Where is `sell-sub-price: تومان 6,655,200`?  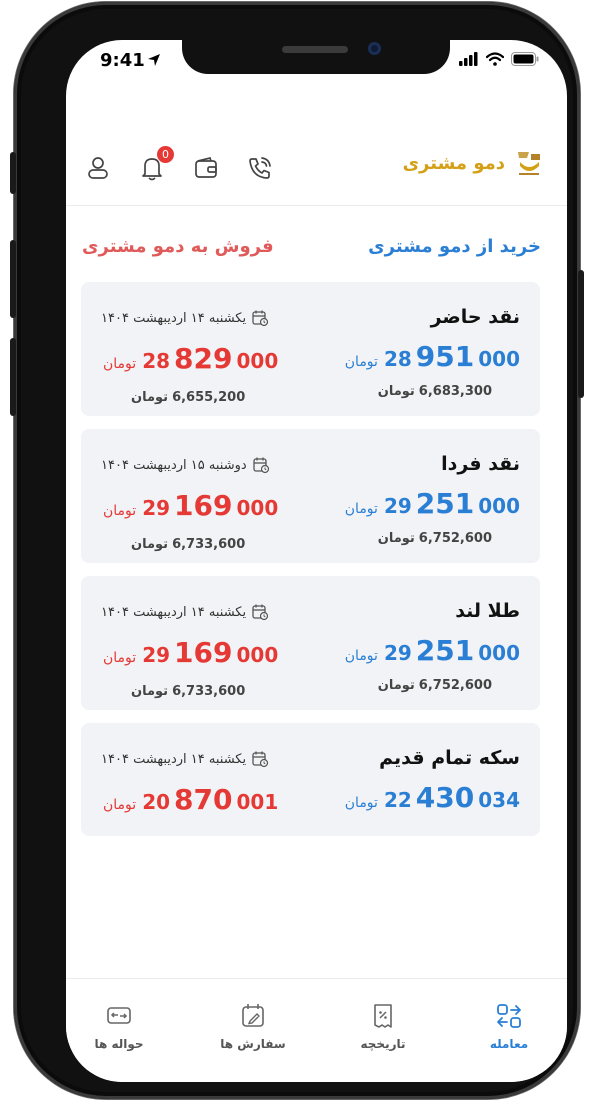 sell-sub-price: تومان 6,655,200 is located at coordinates (188, 397).